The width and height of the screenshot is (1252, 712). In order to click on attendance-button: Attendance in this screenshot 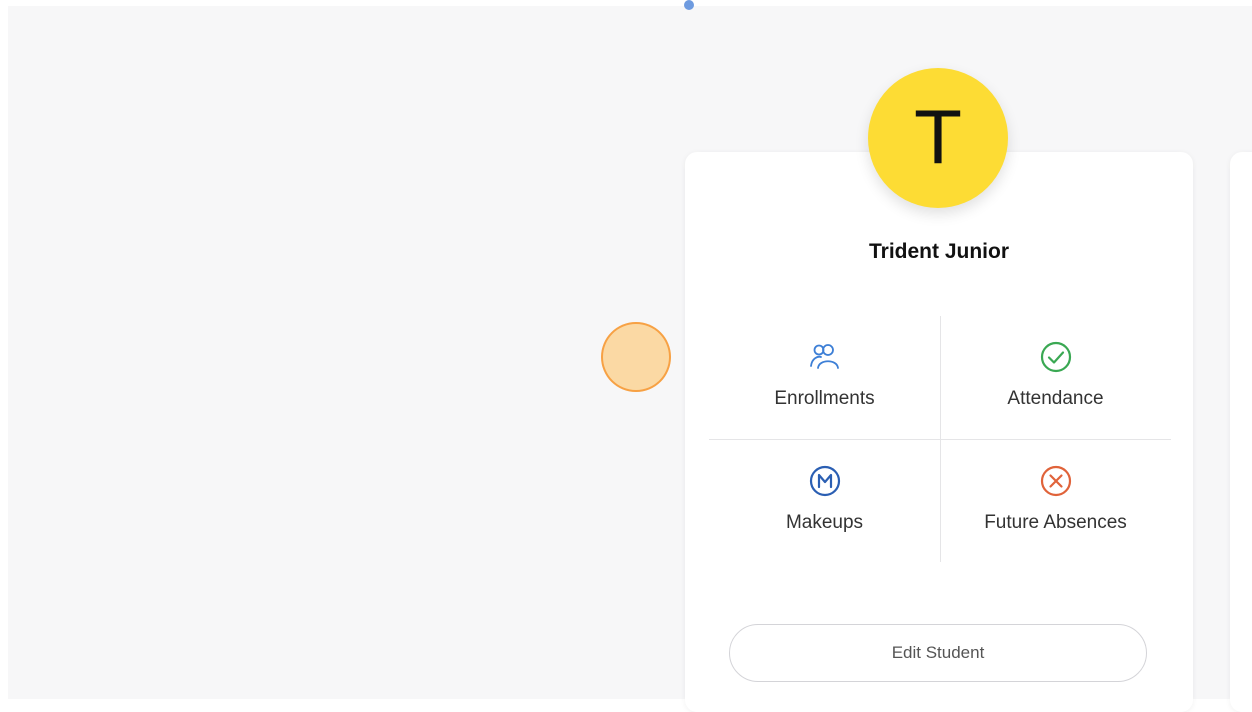, I will do `click(1055, 377)`.